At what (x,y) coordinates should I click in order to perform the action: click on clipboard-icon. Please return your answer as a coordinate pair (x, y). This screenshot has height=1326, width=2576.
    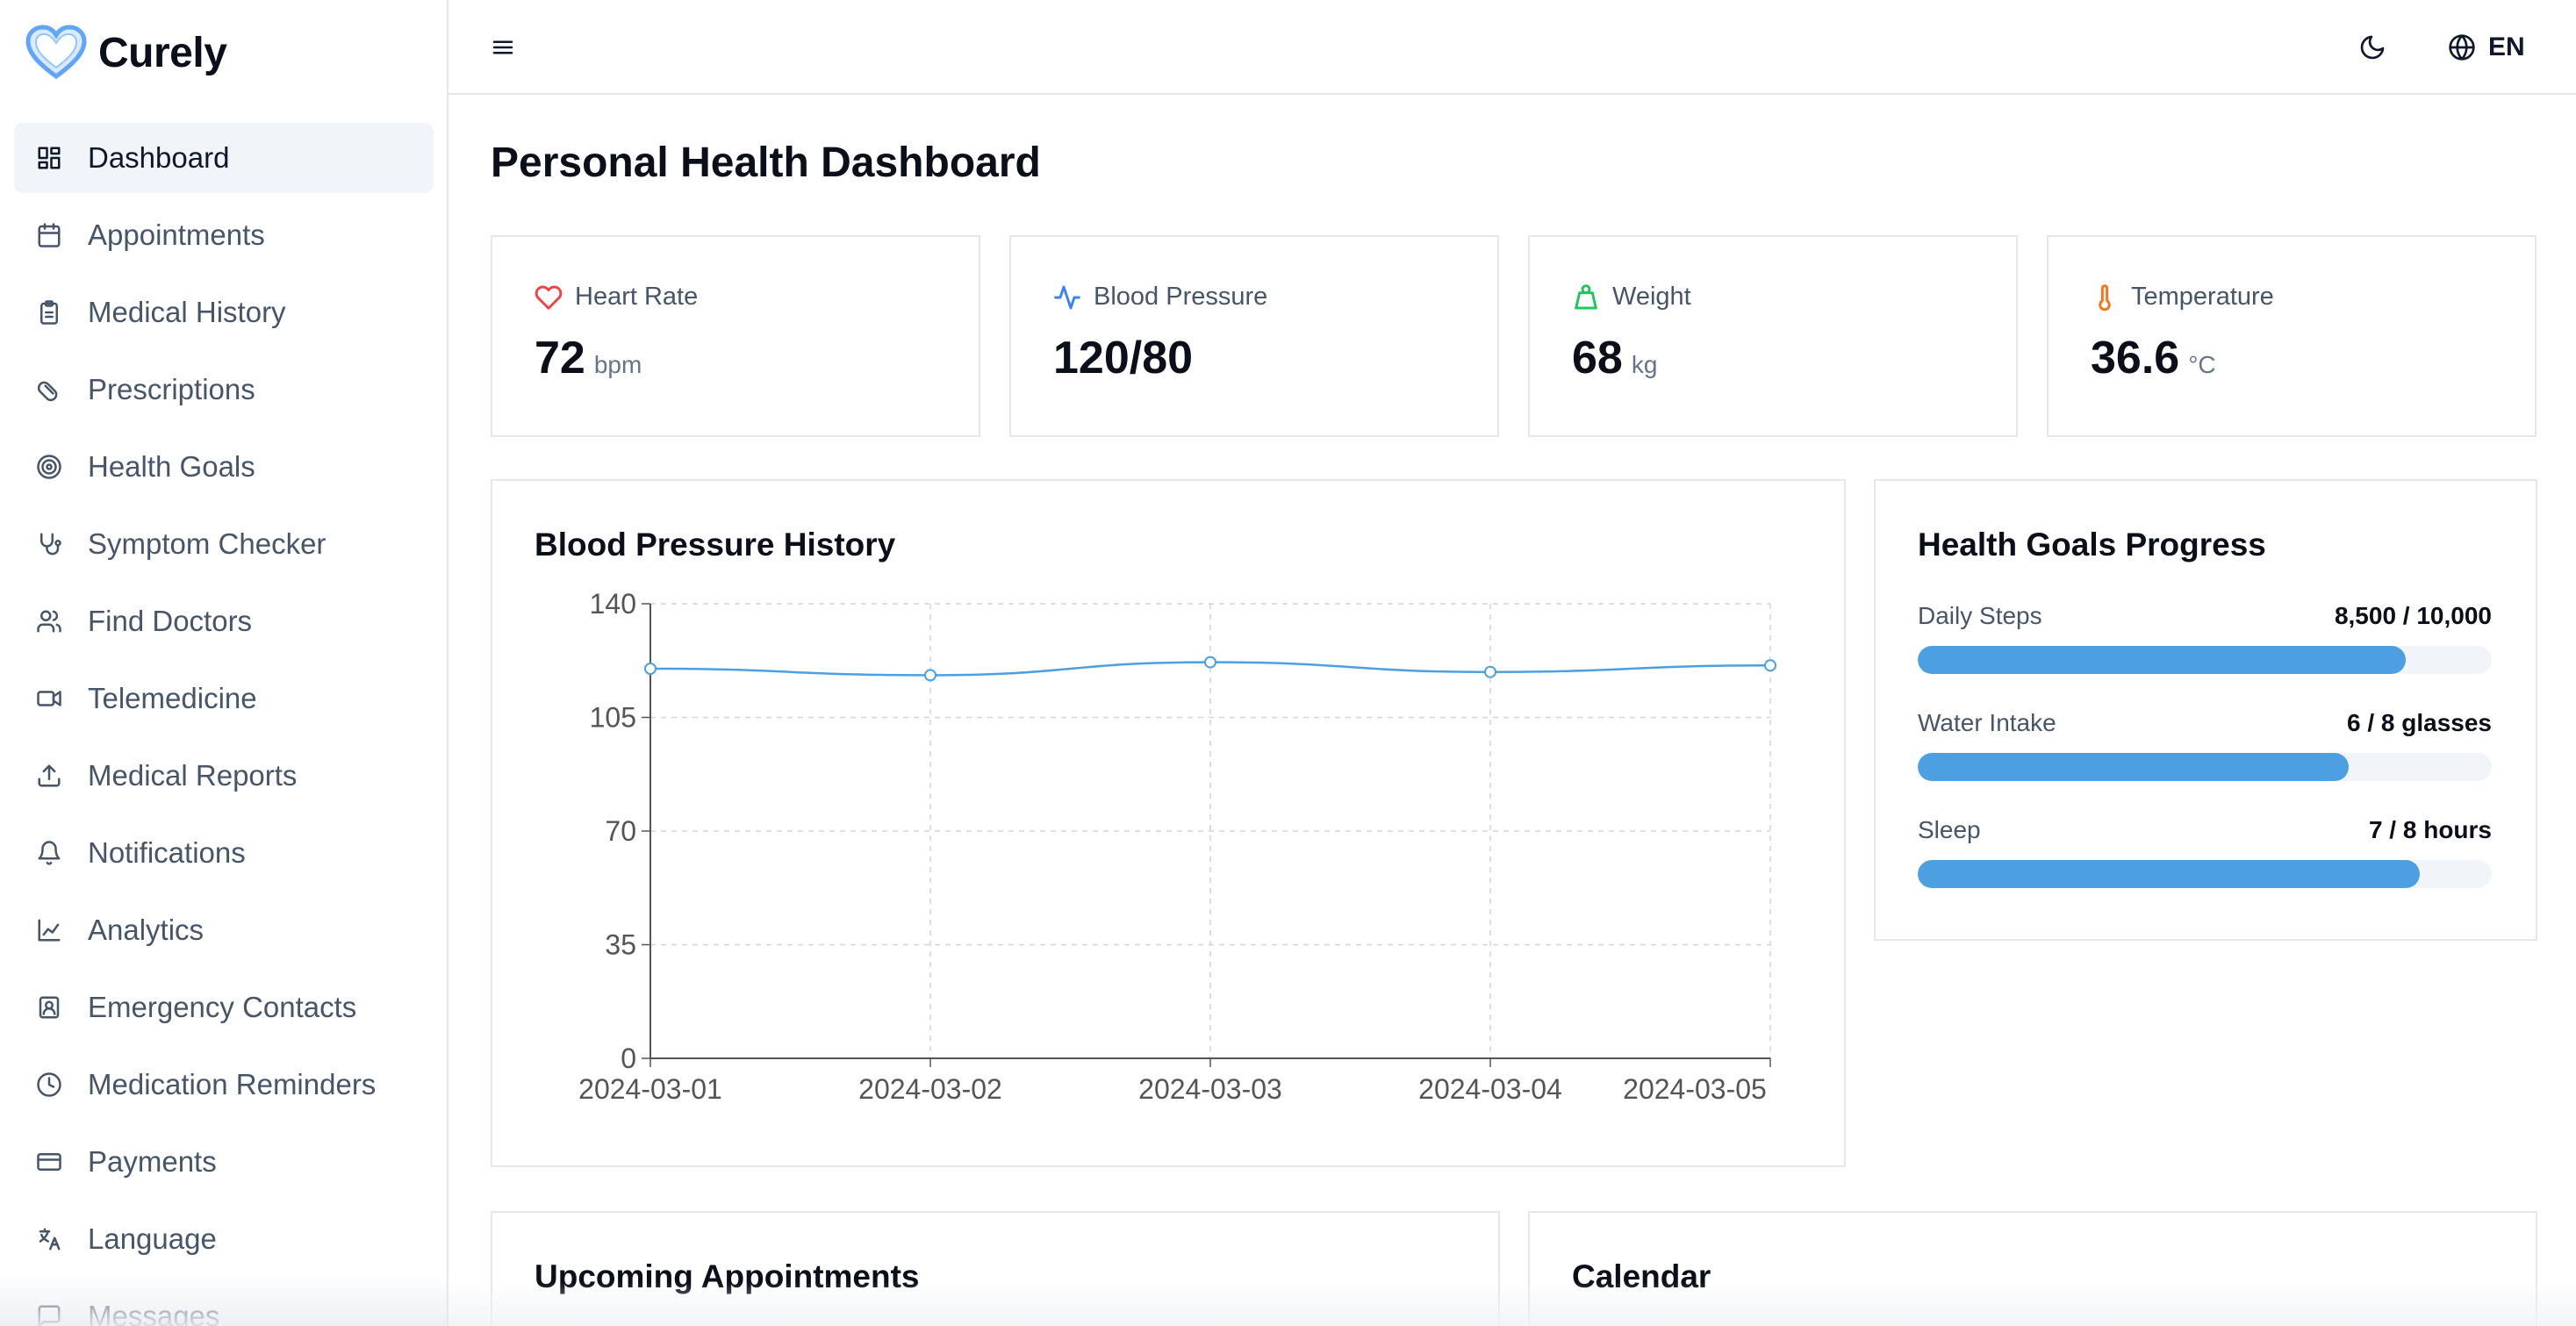
    Looking at the image, I should click on (49, 312).